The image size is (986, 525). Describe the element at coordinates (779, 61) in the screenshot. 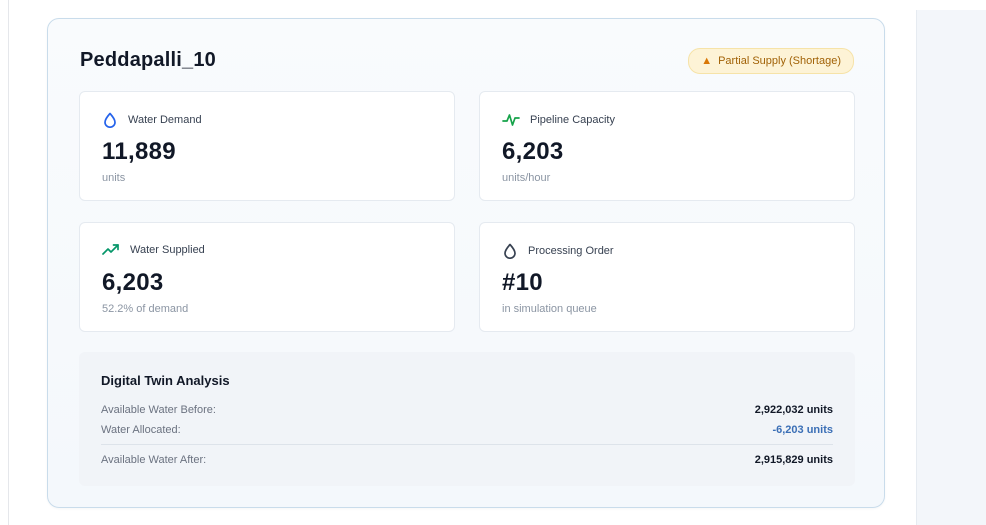

I see `status-badge-label: Partial Supply (Shortage)` at that location.